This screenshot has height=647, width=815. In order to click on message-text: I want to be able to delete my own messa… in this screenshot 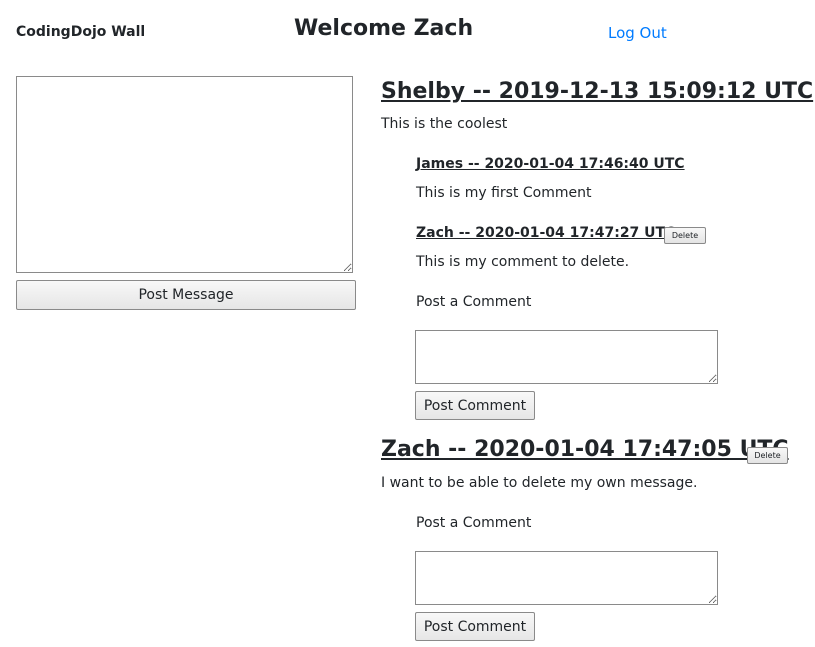, I will do `click(539, 483)`.